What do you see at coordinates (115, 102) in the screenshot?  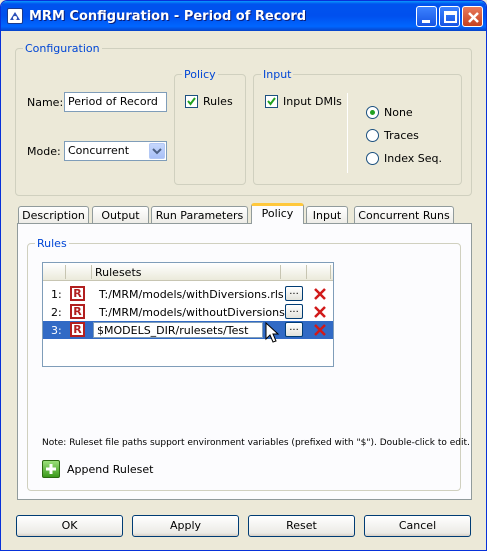 I see `name-input: Period of Record` at bounding box center [115, 102].